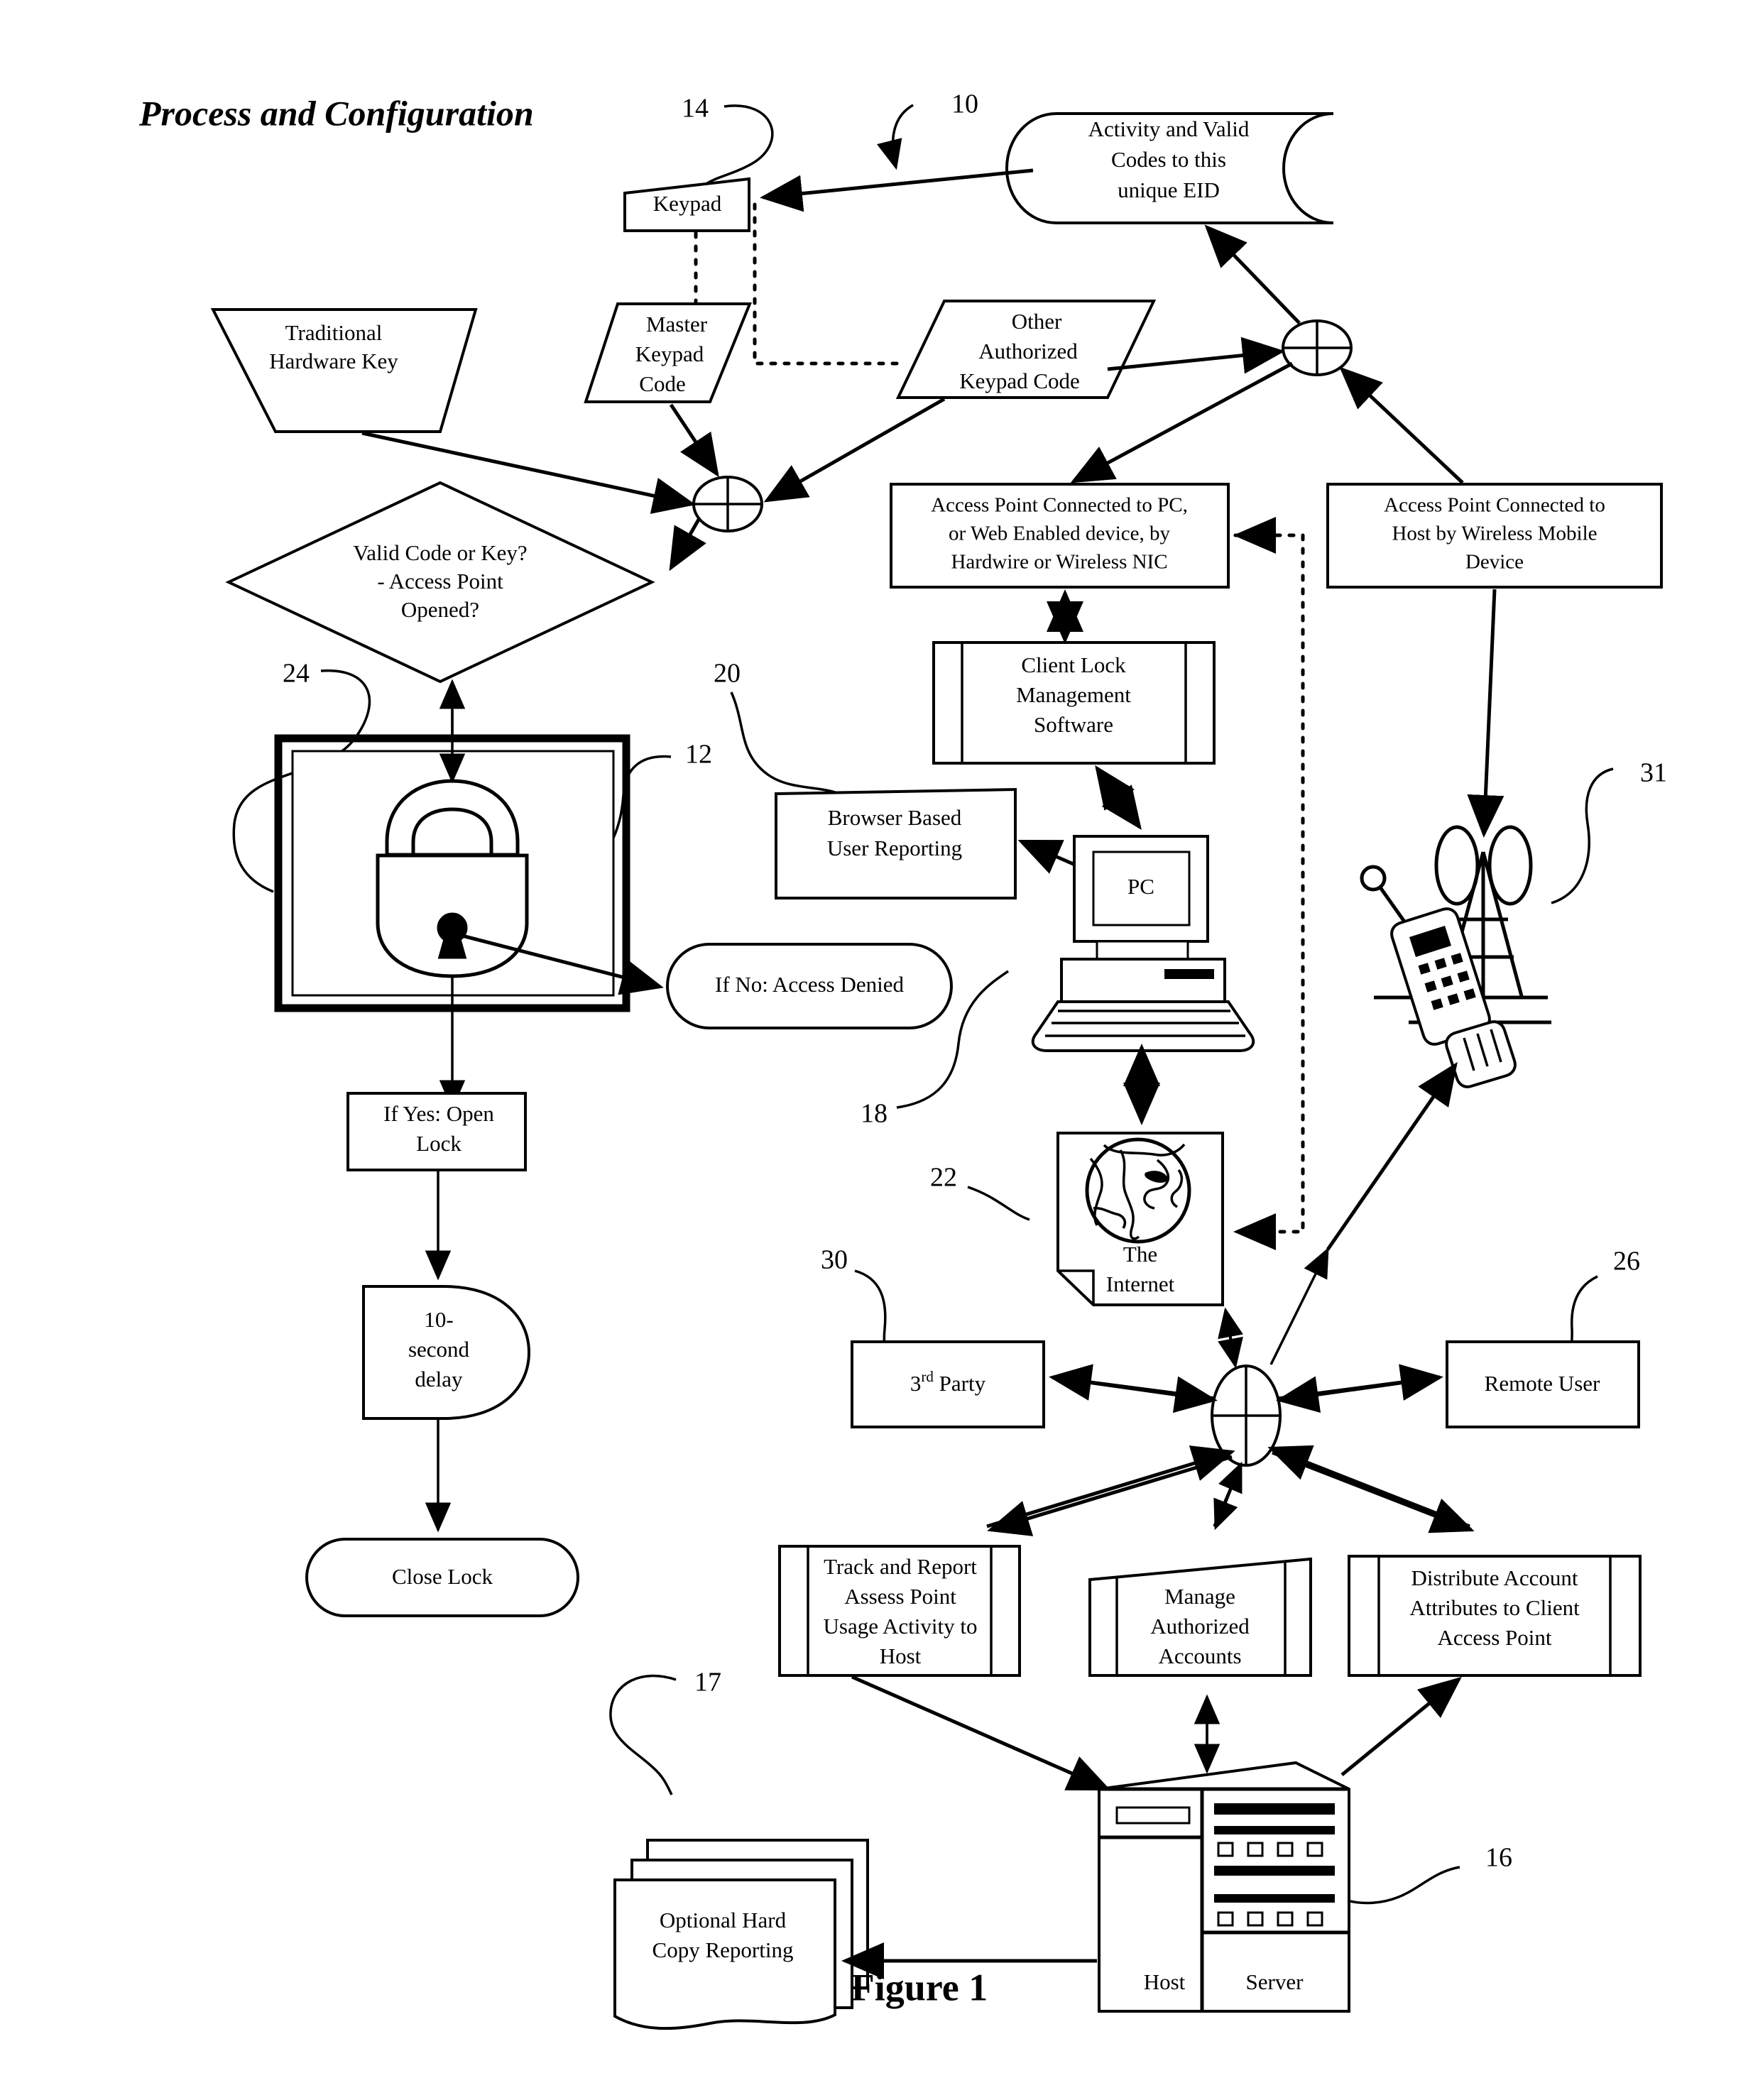  Describe the element at coordinates (1169, 189) in the screenshot. I see `activity-codes-line3: unique EID` at that location.